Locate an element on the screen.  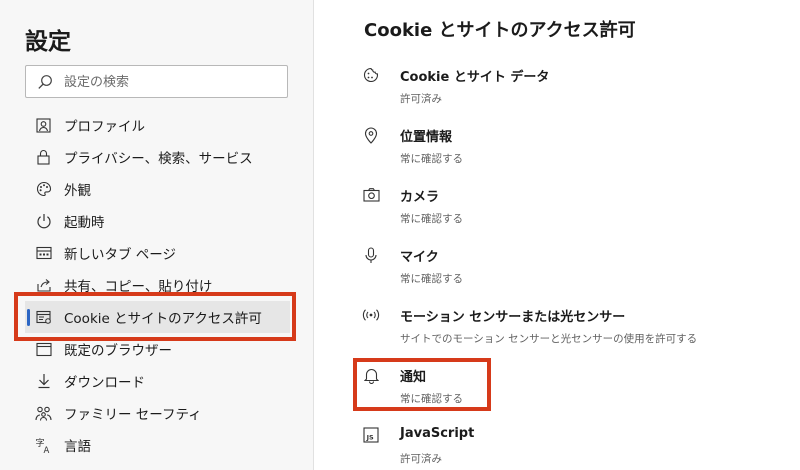
permission-name: マイク is located at coordinates (419, 257).